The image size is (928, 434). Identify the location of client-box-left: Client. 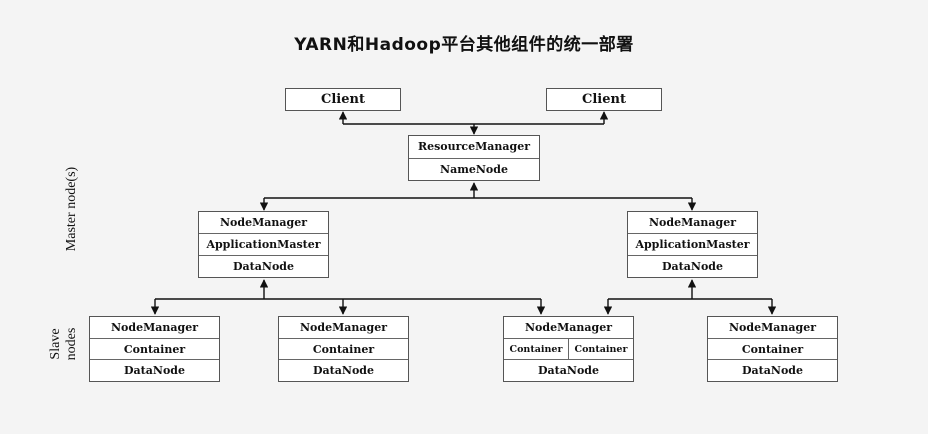
(343, 99).